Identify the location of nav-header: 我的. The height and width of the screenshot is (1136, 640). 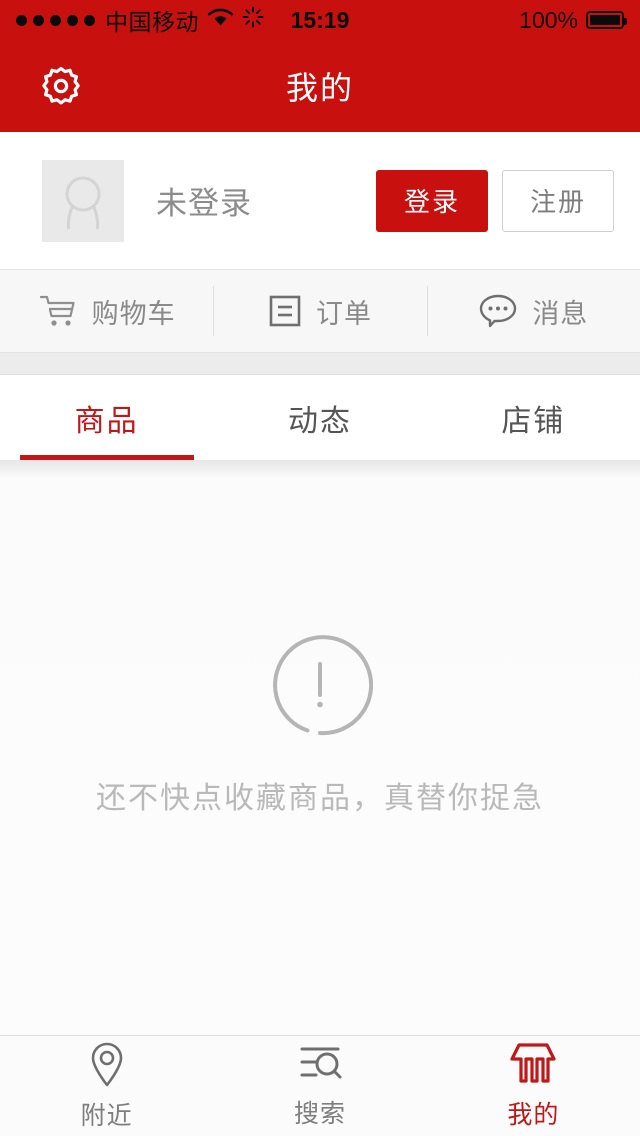
(320, 86).